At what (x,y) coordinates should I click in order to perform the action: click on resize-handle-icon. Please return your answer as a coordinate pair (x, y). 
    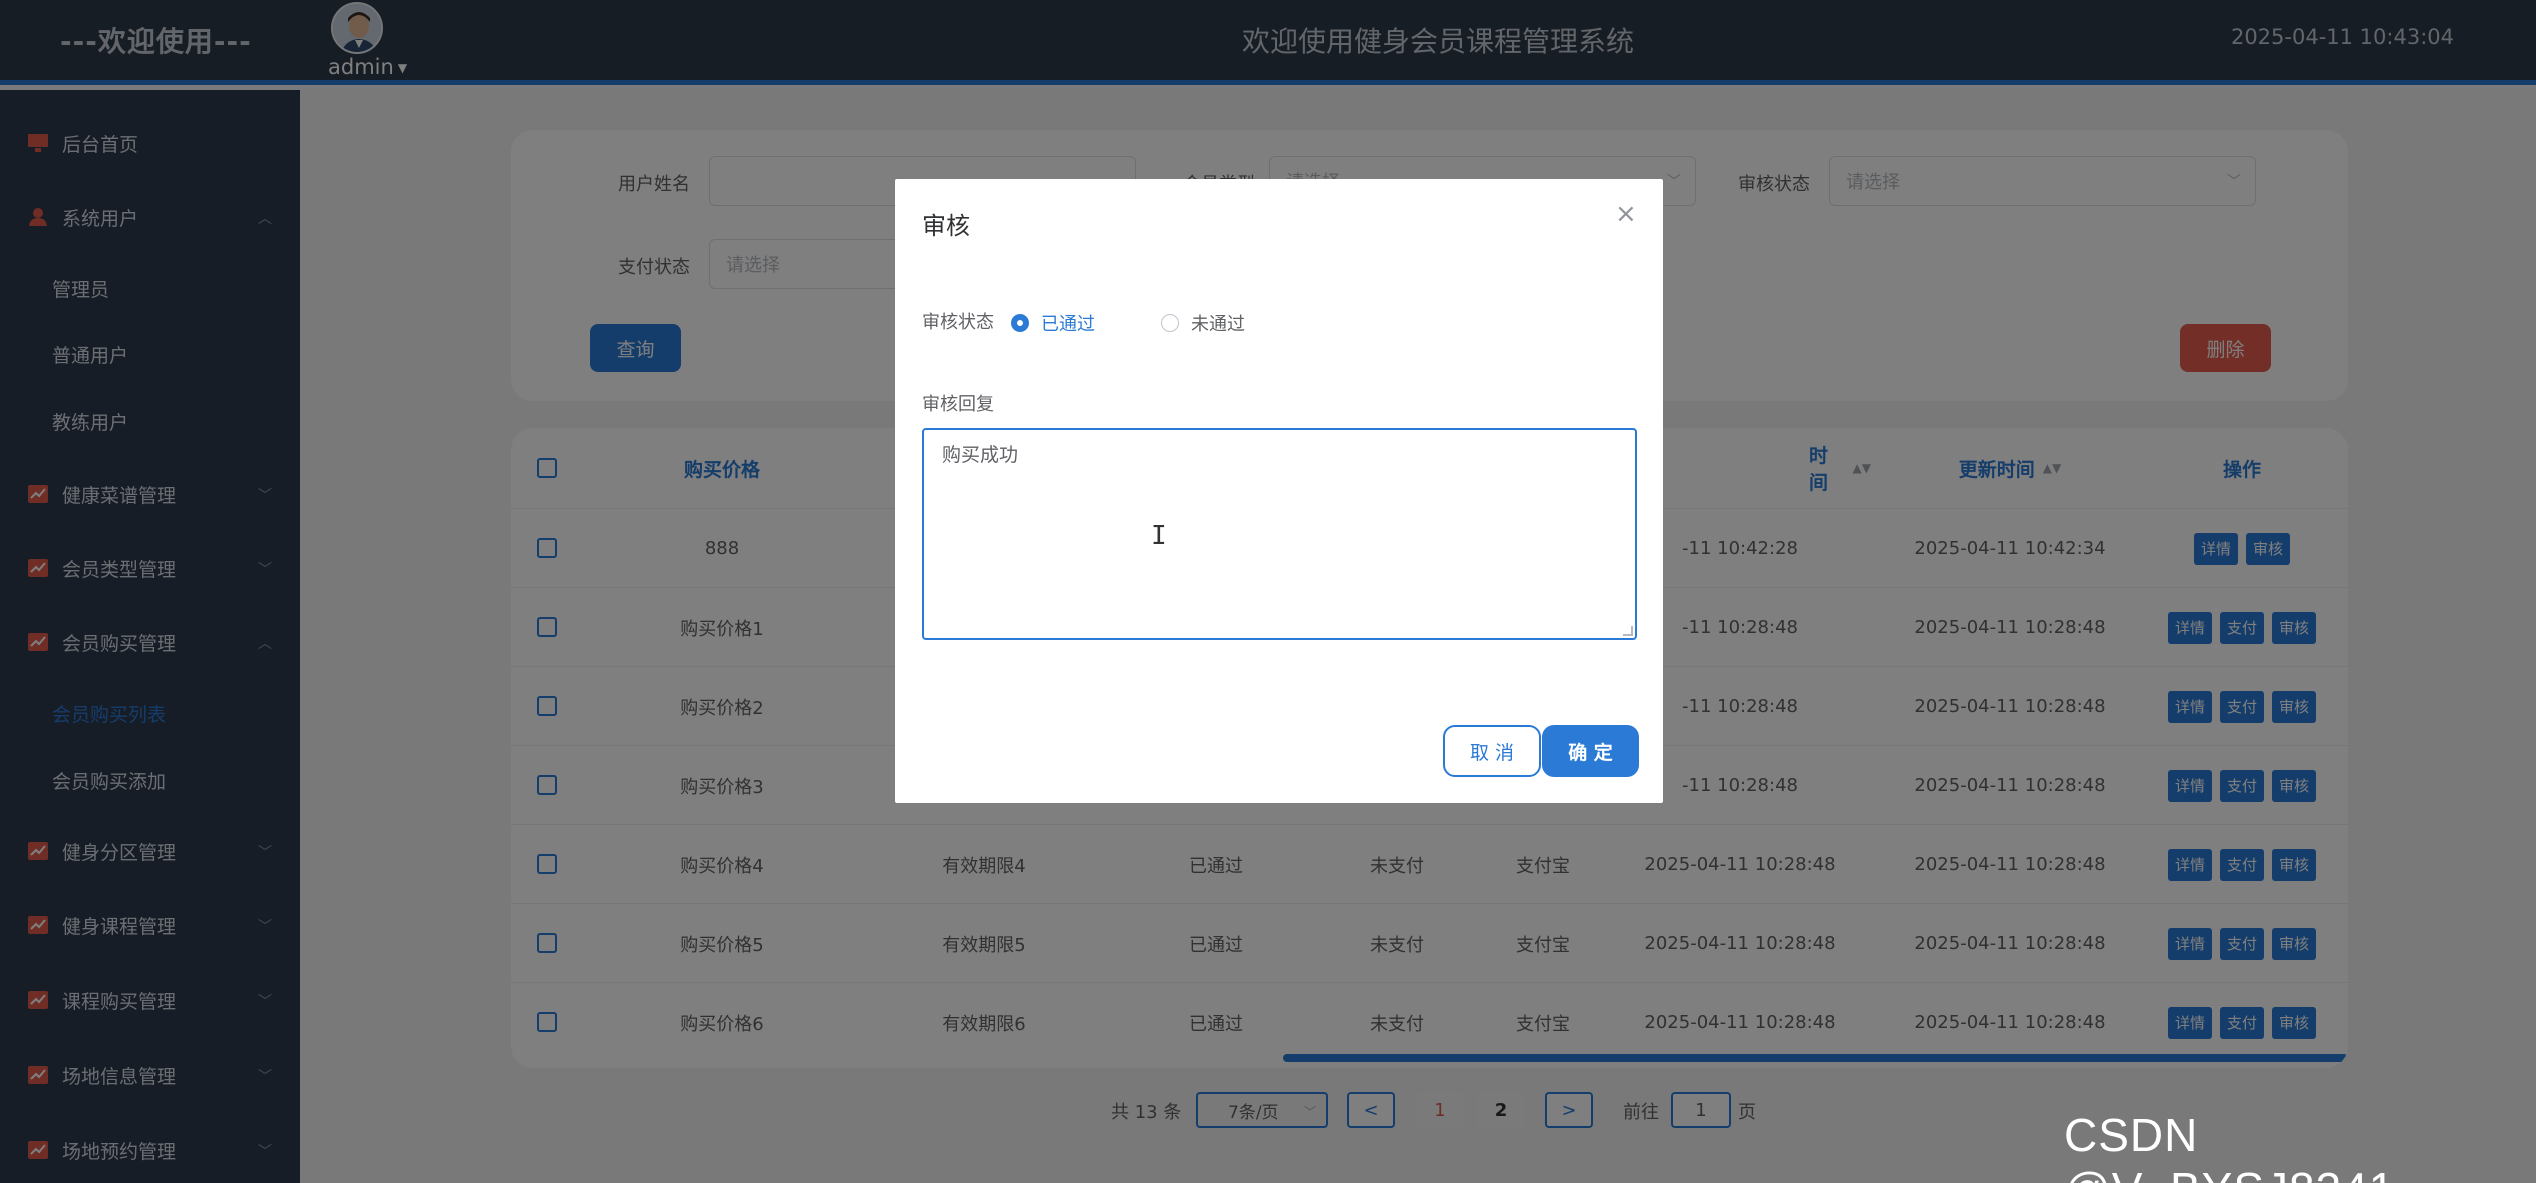
    Looking at the image, I should click on (1628, 631).